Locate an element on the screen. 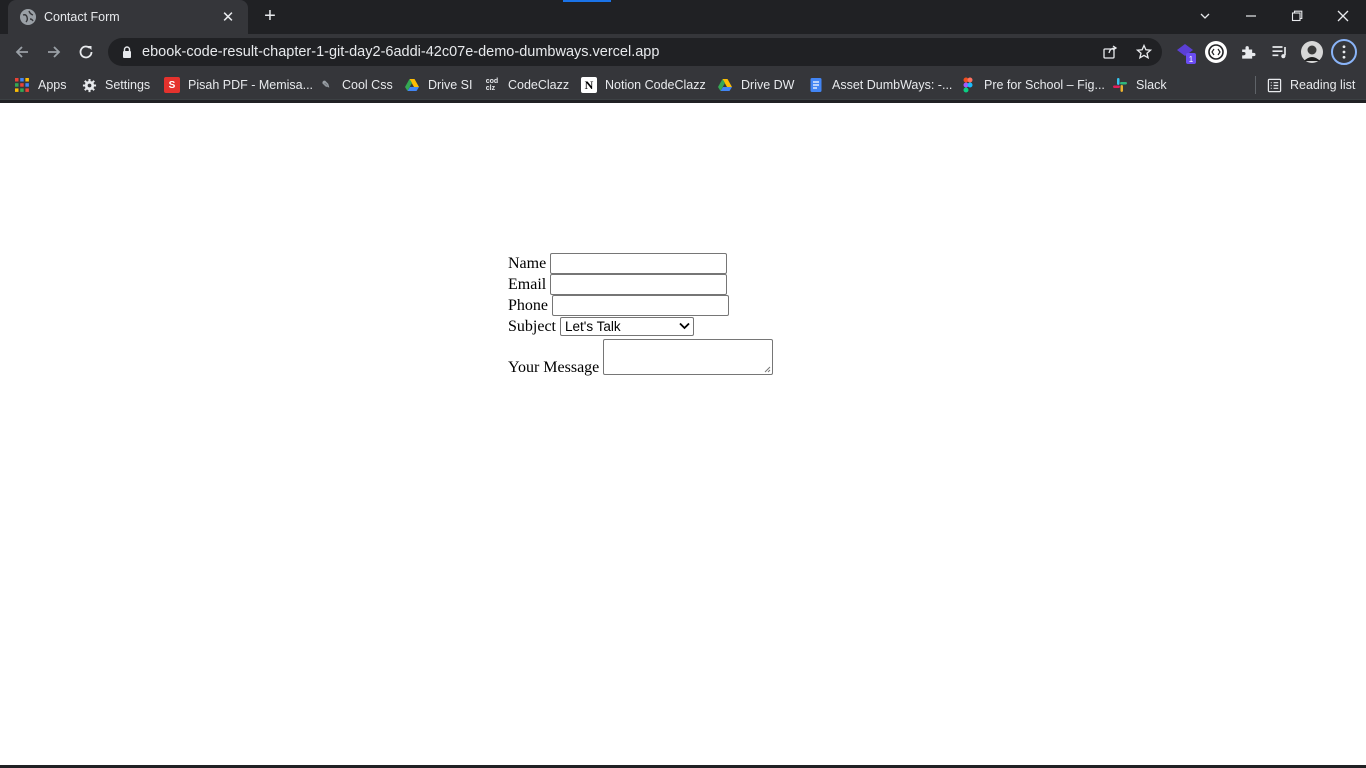 The height and width of the screenshot is (768, 1366). subject-row: Subject Let's Talk is located at coordinates (640, 326).